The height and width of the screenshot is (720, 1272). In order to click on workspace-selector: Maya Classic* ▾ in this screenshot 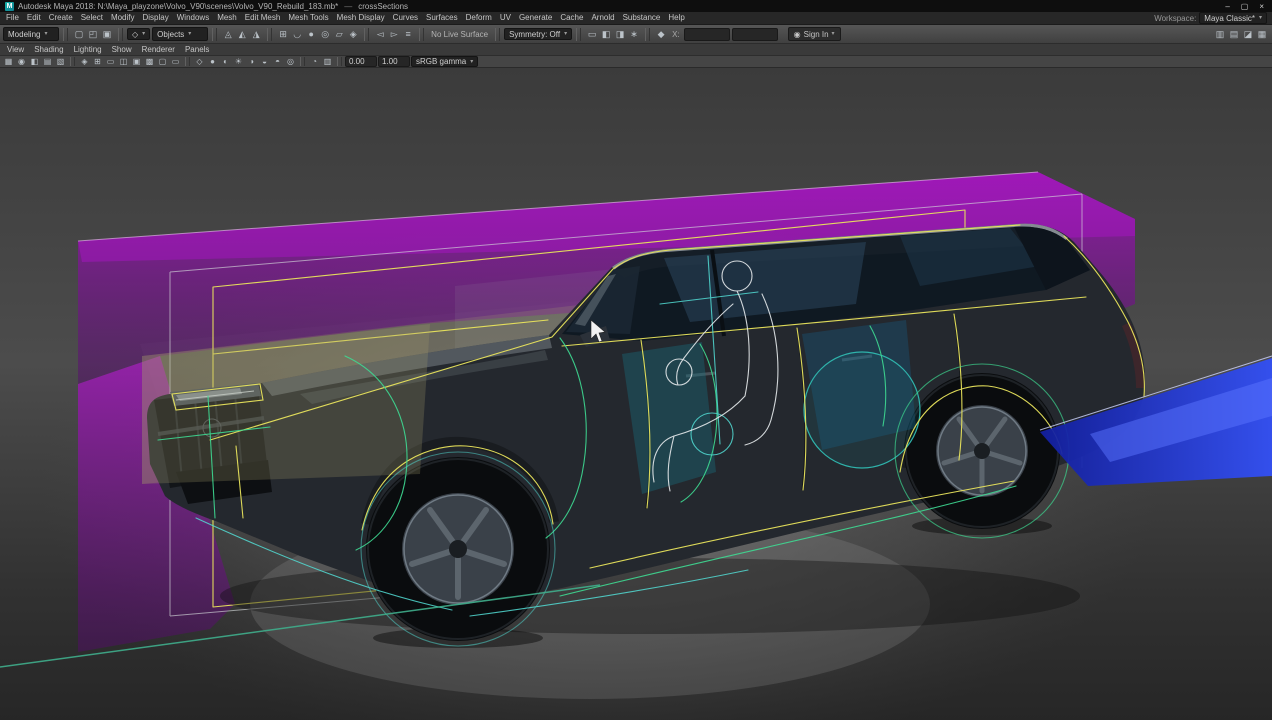, I will do `click(1233, 18)`.